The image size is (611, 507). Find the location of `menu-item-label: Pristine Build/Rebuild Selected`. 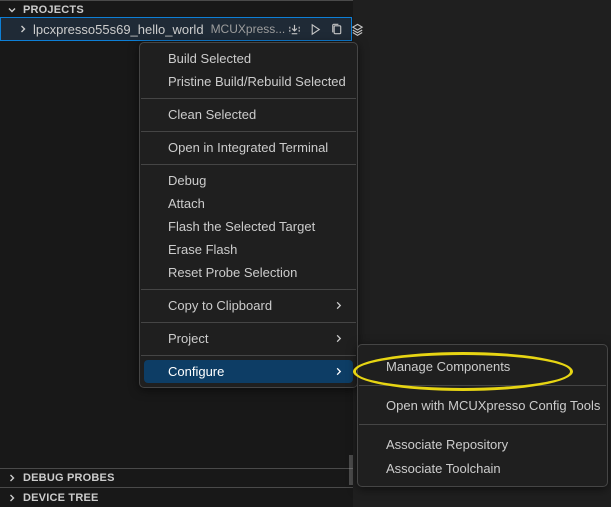

menu-item-label: Pristine Build/Rebuild Selected is located at coordinates (257, 81).